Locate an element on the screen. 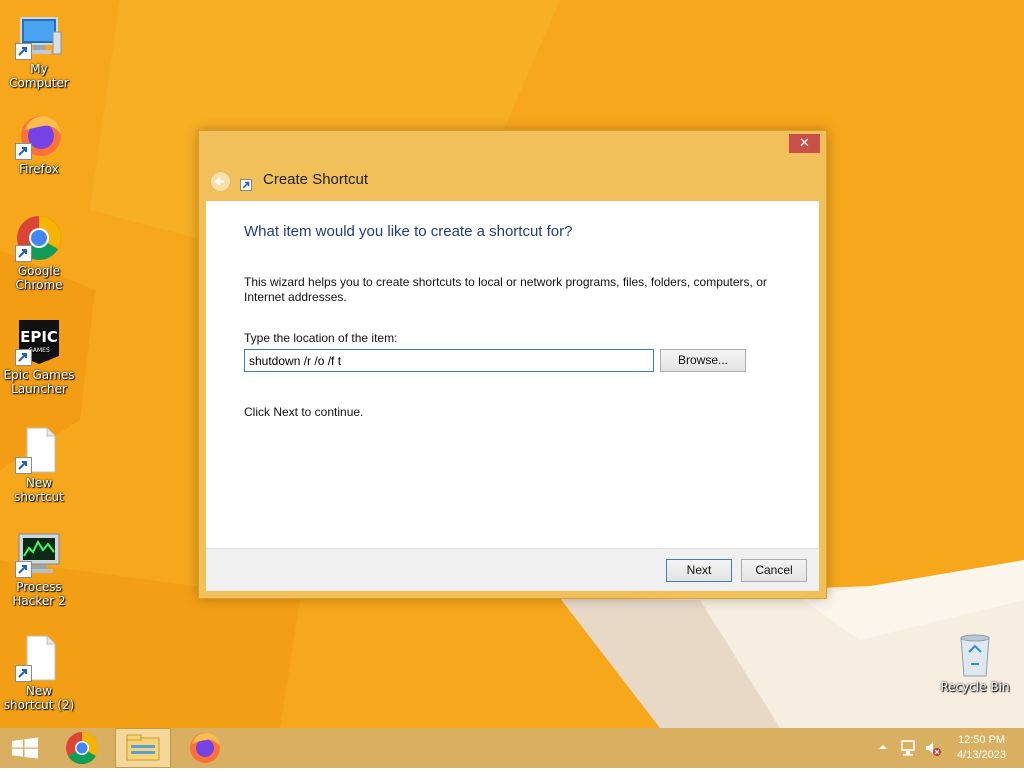  desktop-icon-new-shortcut-2: New shortcut (2) is located at coordinates (39, 673).